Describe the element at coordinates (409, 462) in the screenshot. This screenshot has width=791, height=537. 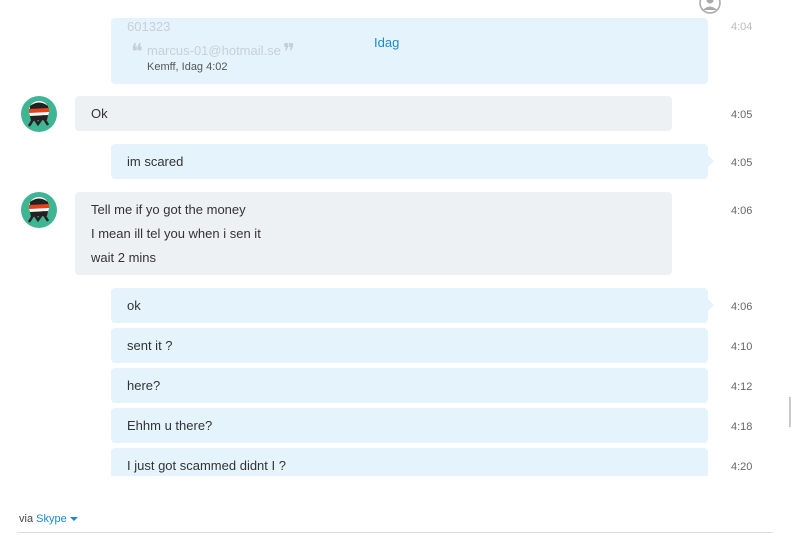
I see `message-bubble-outgoing: I just got scammed didnt I ?` at that location.